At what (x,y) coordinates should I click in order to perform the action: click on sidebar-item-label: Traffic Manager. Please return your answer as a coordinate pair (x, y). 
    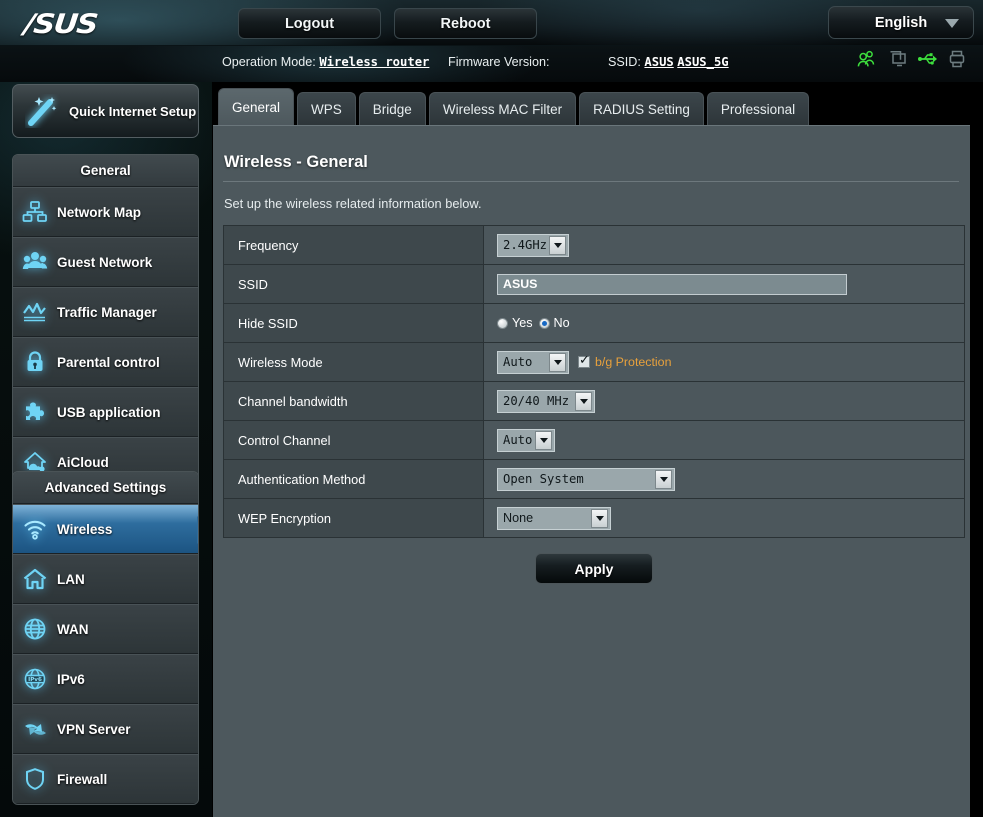
    Looking at the image, I should click on (107, 312).